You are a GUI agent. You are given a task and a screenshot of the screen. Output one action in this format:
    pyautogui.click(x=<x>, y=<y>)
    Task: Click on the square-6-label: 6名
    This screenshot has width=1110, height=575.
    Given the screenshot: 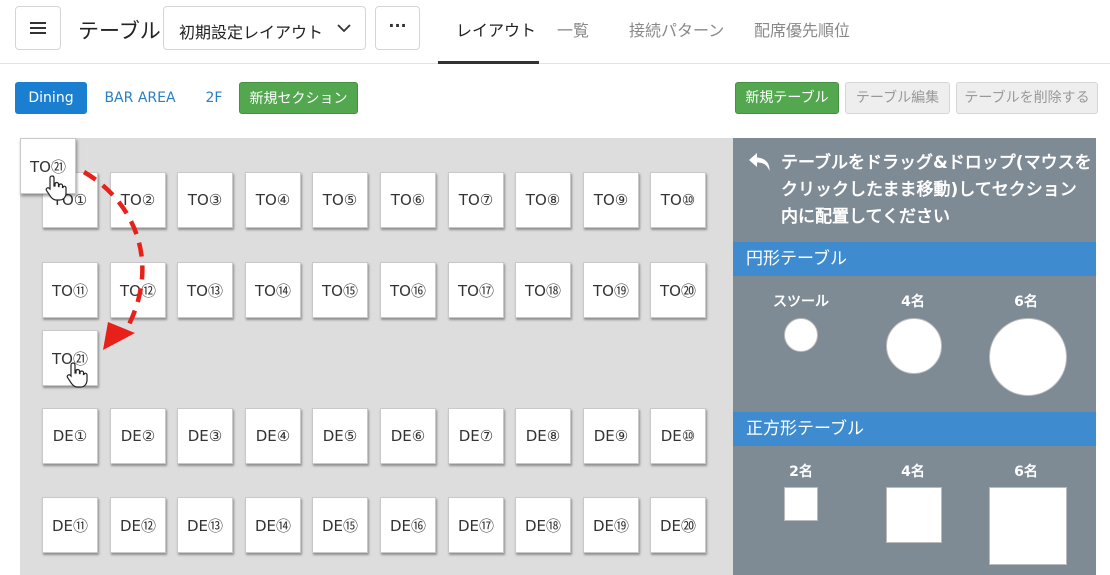 What is the action you would take?
    pyautogui.click(x=1026, y=472)
    